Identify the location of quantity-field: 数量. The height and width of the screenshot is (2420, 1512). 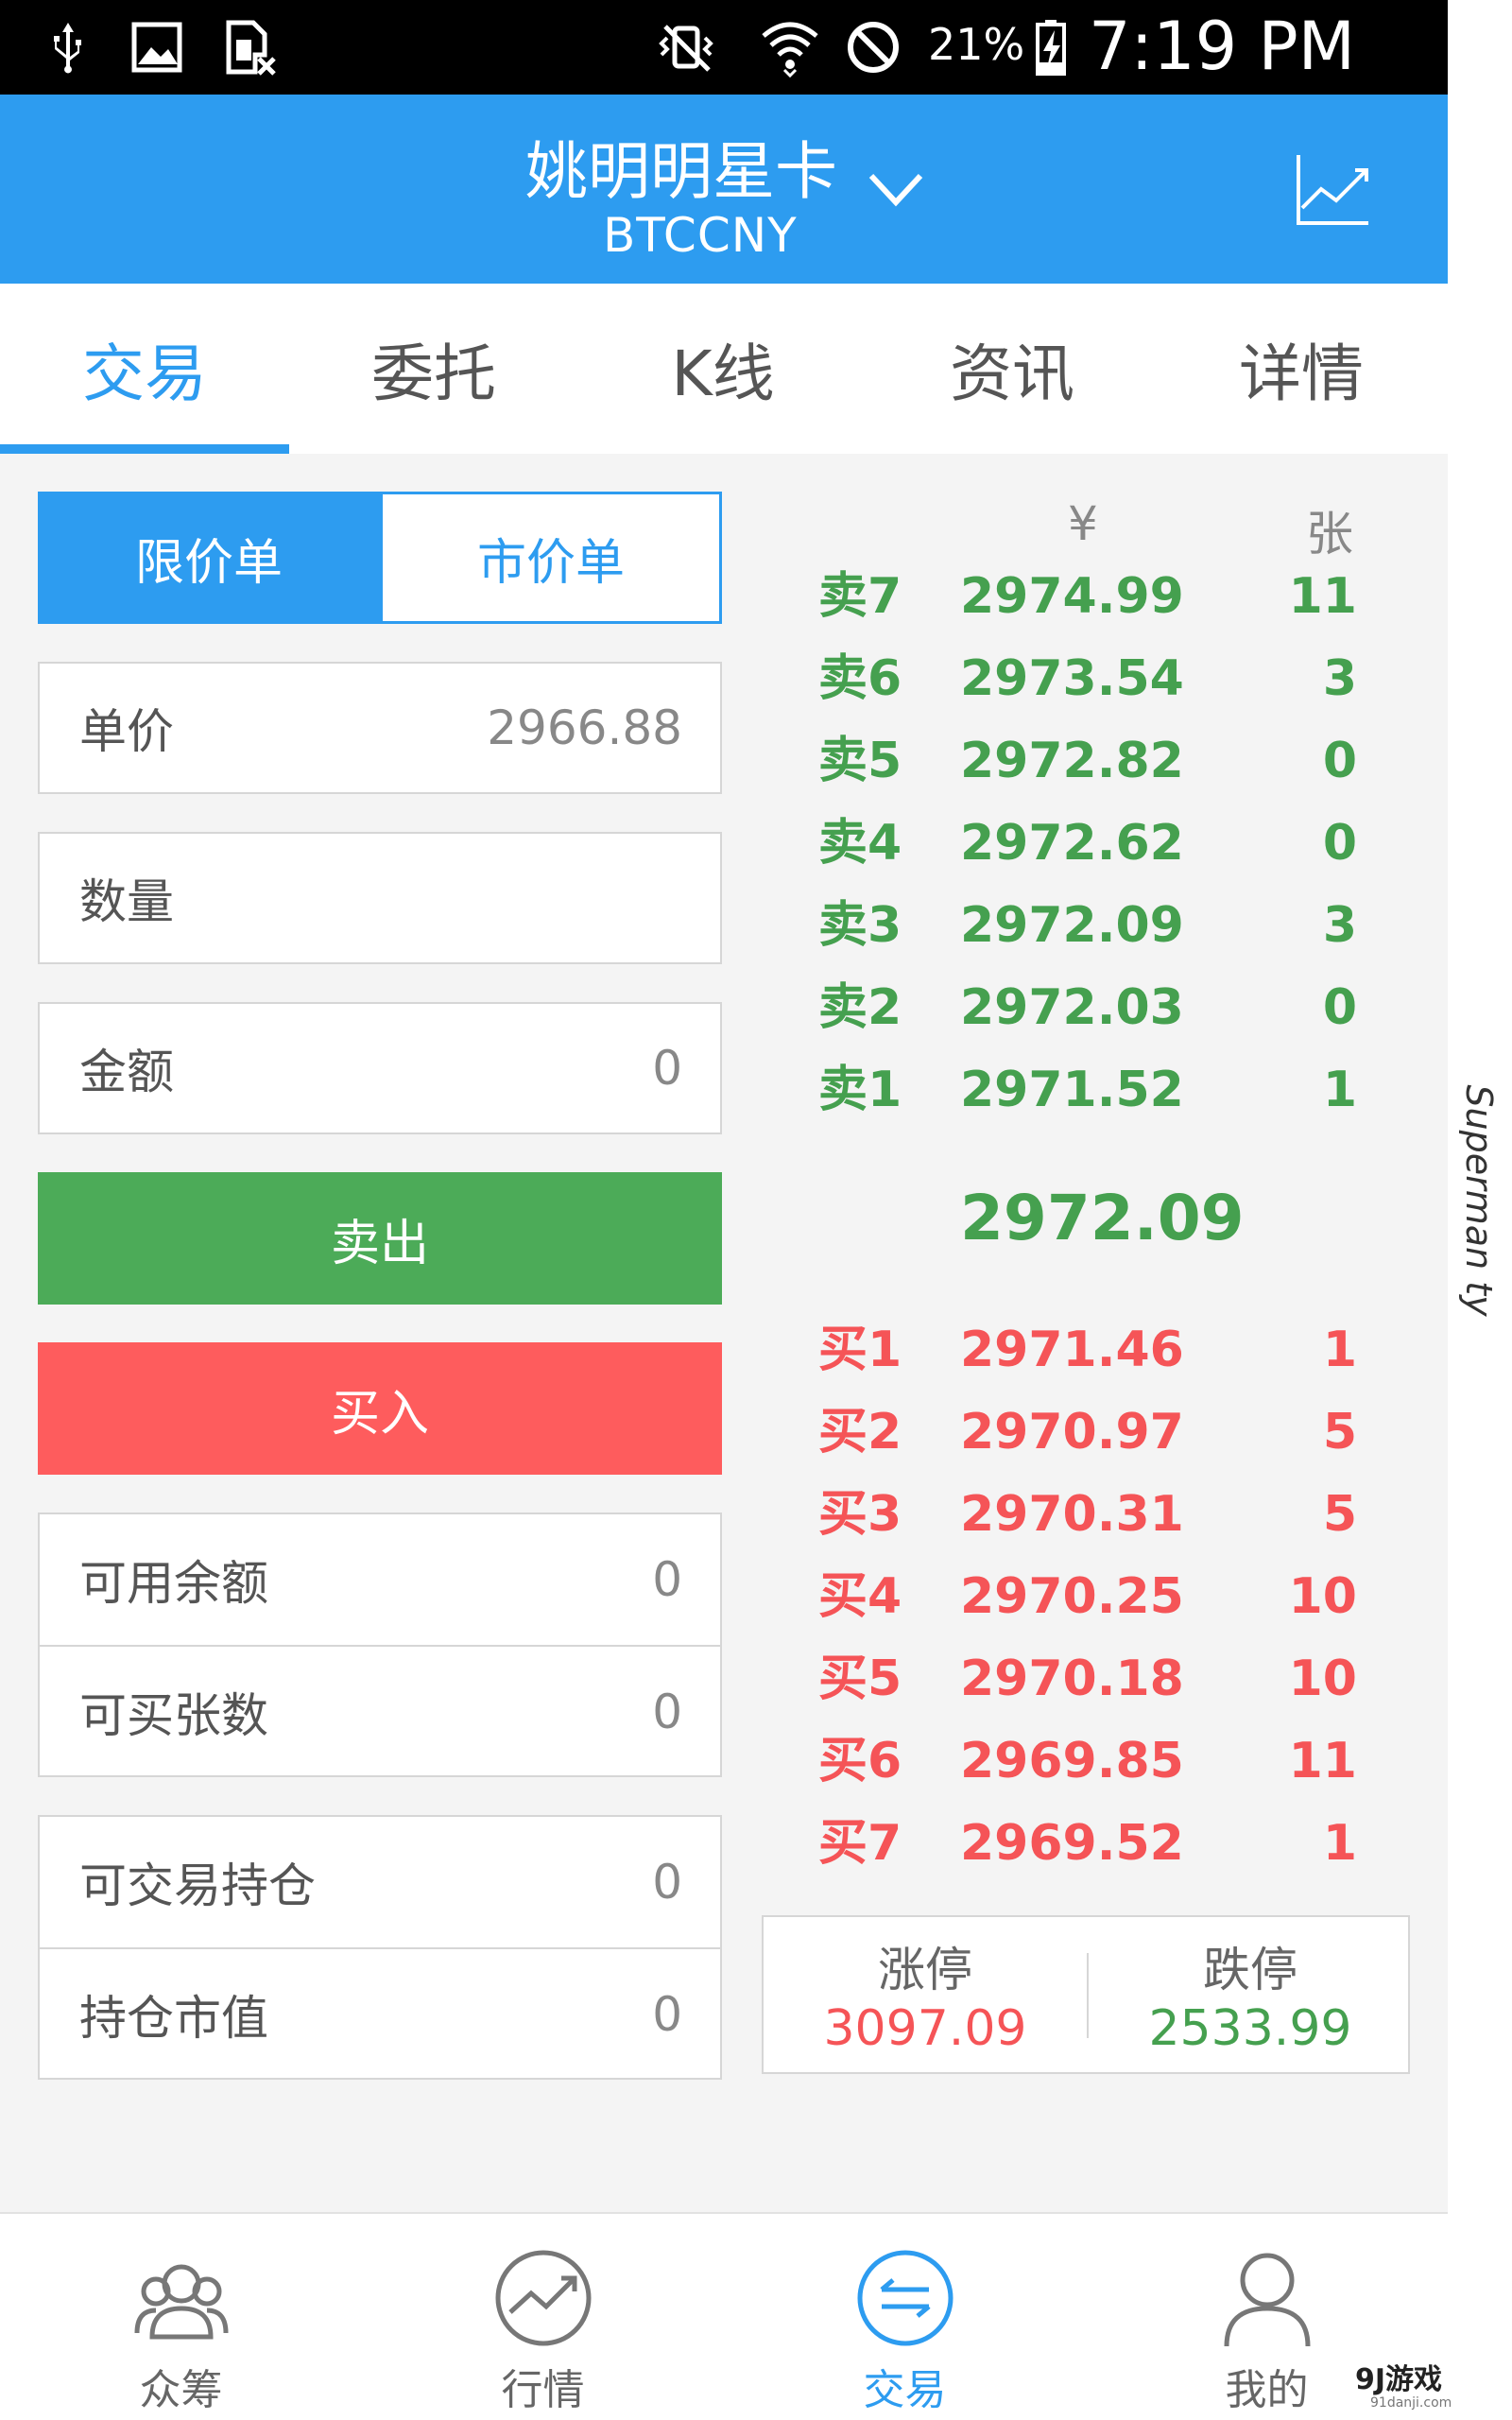
(380, 898).